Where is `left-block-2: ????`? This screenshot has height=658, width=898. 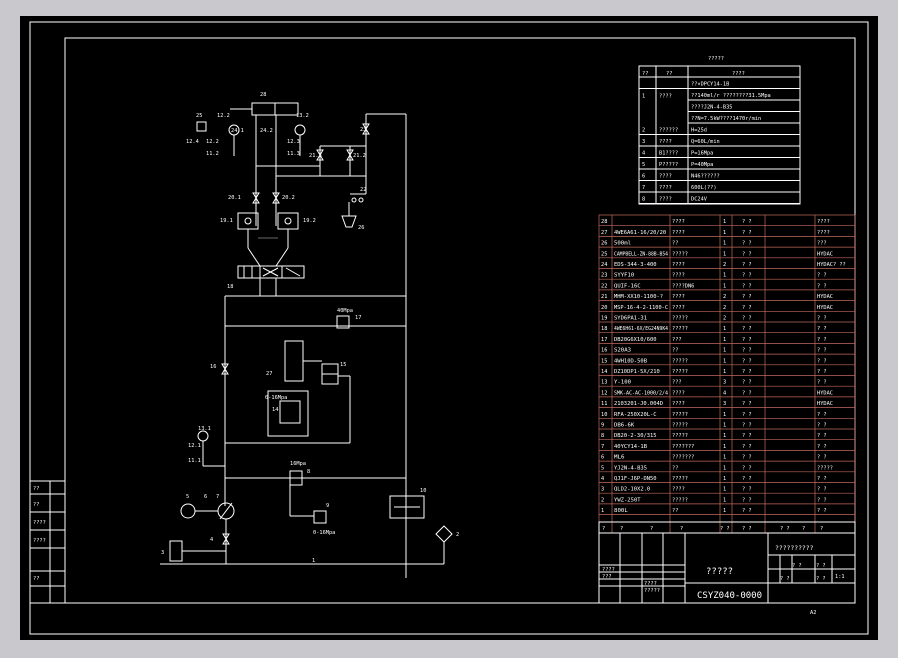 left-block-2: ???? is located at coordinates (39, 523).